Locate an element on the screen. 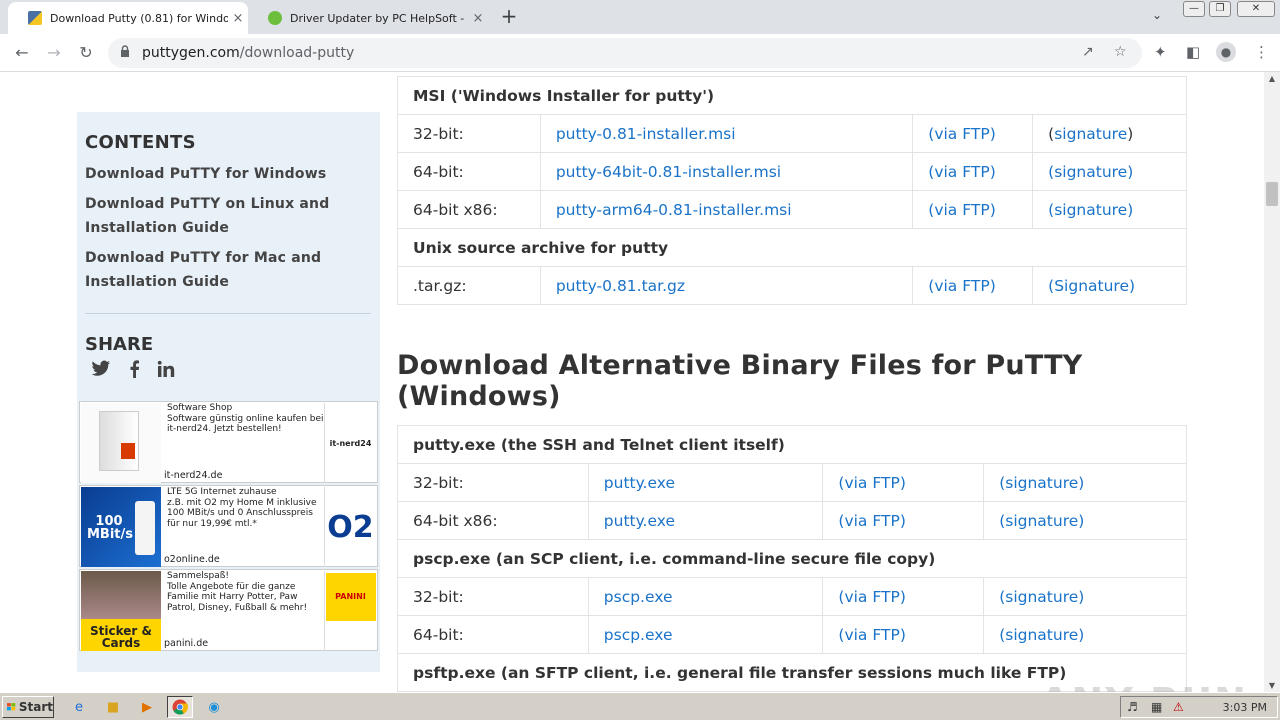  scrollbar-thumb is located at coordinates (1272, 194).